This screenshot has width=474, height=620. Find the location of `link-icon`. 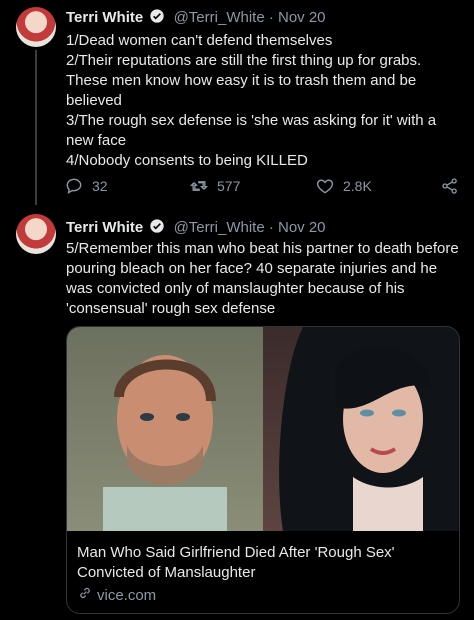

link-icon is located at coordinates (85, 595).